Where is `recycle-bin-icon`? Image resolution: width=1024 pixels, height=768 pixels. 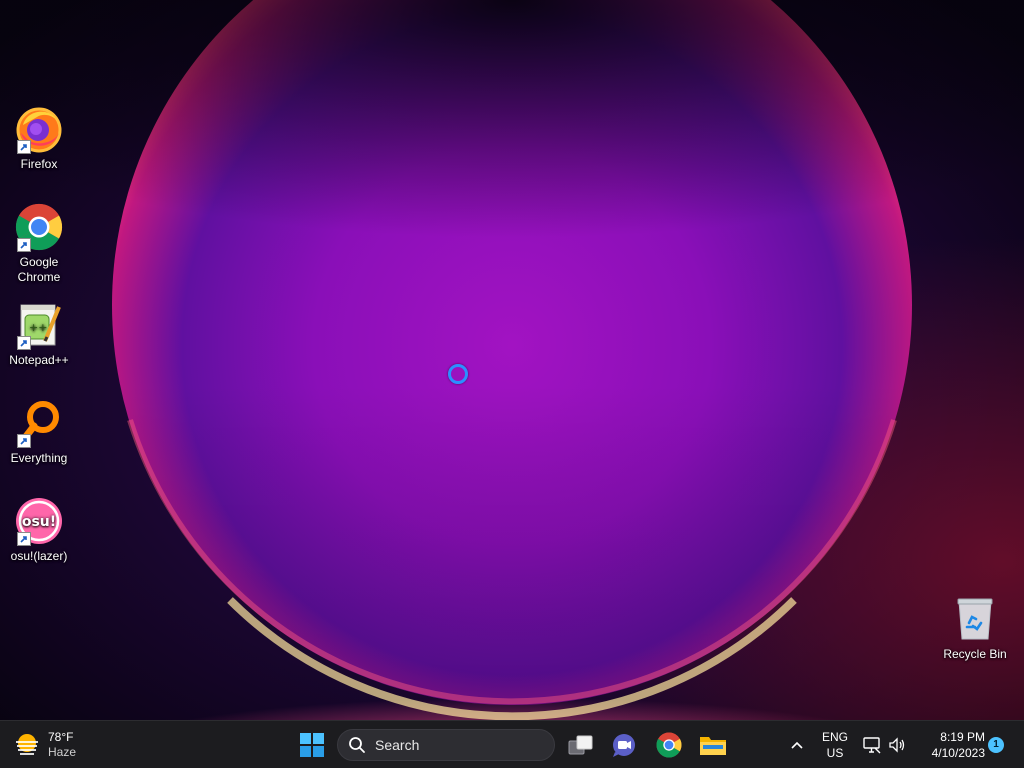 recycle-bin-icon is located at coordinates (975, 619).